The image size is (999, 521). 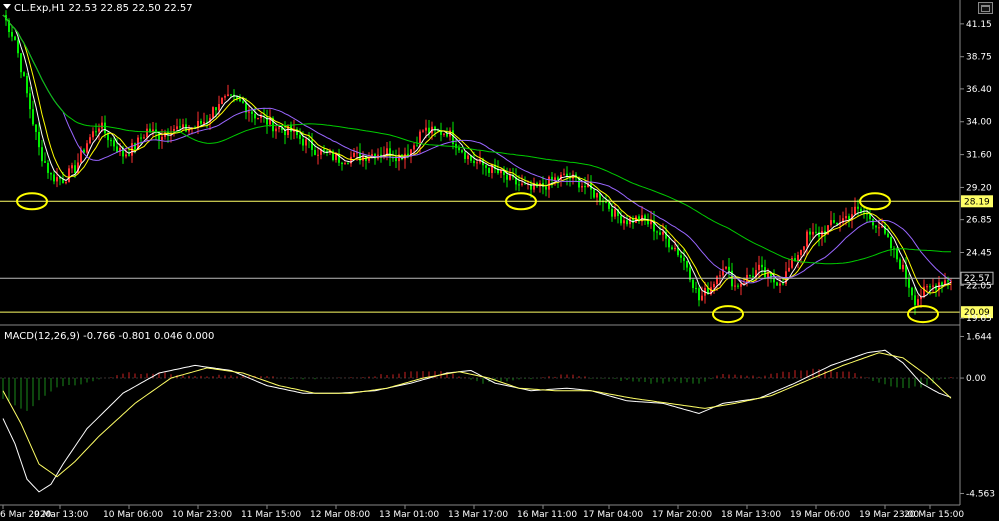 What do you see at coordinates (977, 202) in the screenshot?
I see `level-label-resistance: 28.19` at bounding box center [977, 202].